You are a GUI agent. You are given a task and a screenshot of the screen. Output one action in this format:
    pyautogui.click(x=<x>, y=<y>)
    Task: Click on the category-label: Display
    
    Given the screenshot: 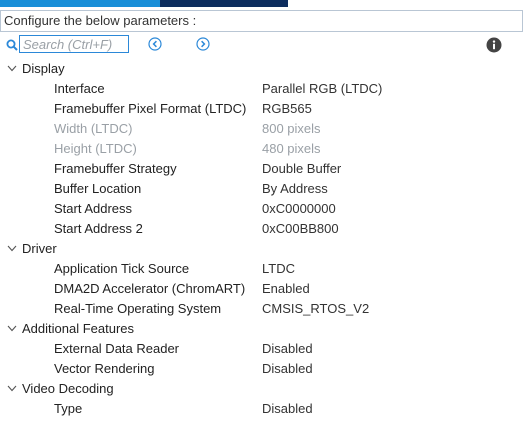 What is the action you would take?
    pyautogui.click(x=43, y=68)
    